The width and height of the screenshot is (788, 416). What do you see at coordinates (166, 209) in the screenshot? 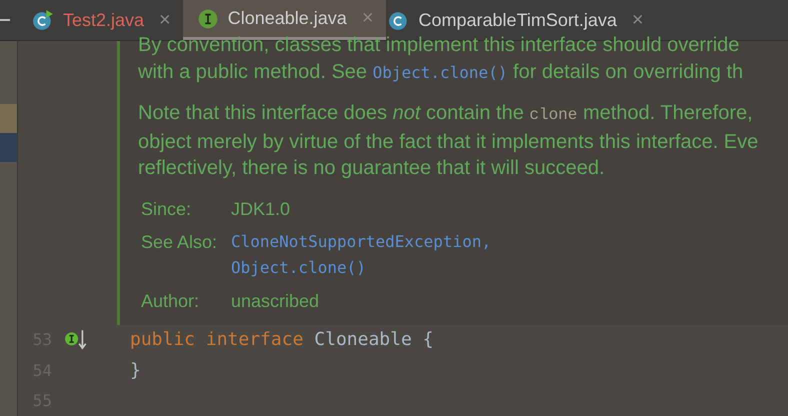
I see `doc-tag-label: Since:` at bounding box center [166, 209].